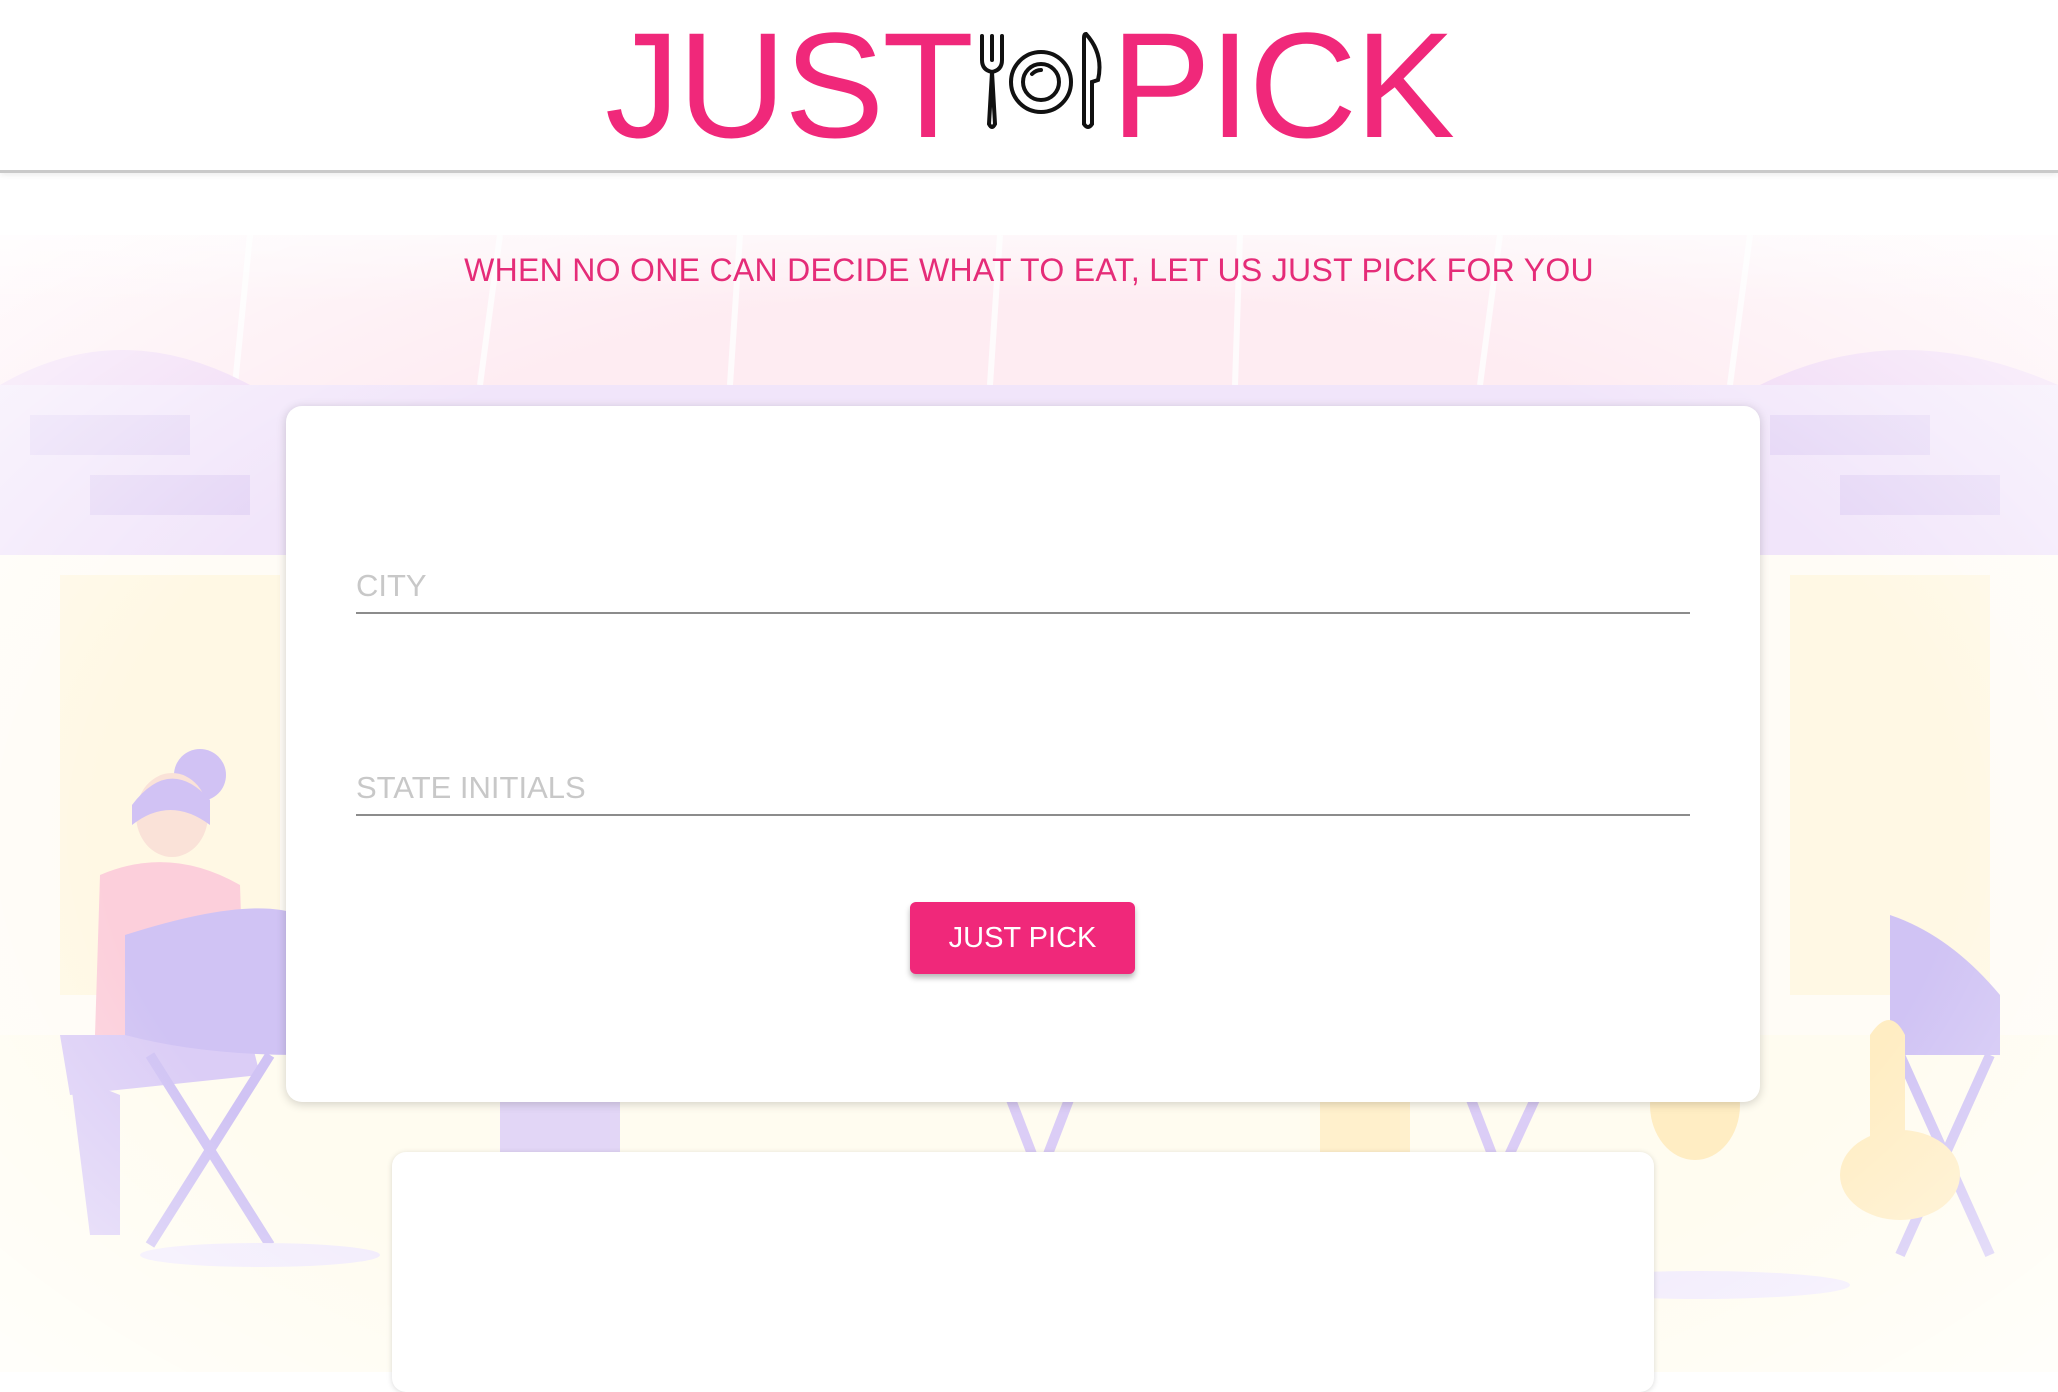  I want to click on site-header: JUST PICK, so click(1029, 86).